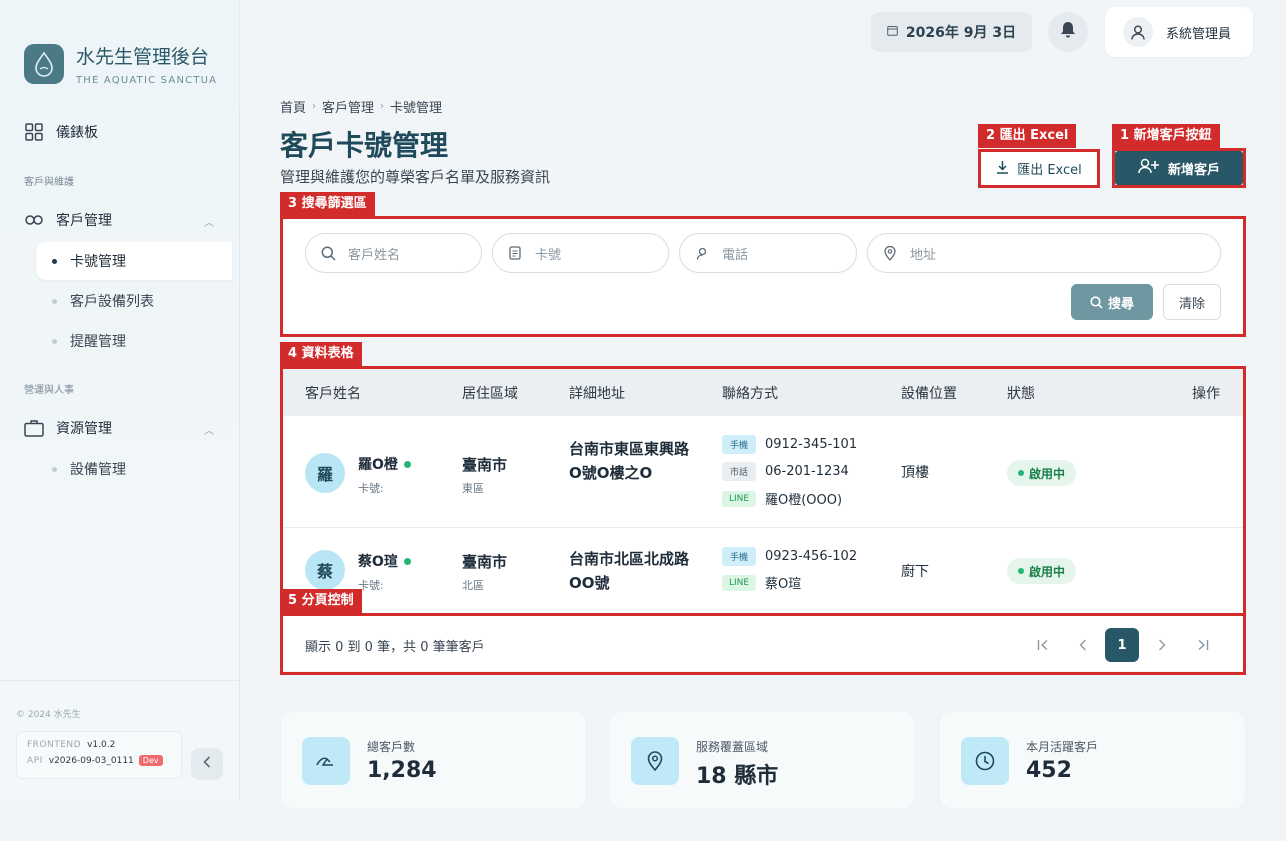 This screenshot has height=841, width=1286. Describe the element at coordinates (629, 571) in the screenshot. I see `address: 台南市北區北成路OO號` at that location.